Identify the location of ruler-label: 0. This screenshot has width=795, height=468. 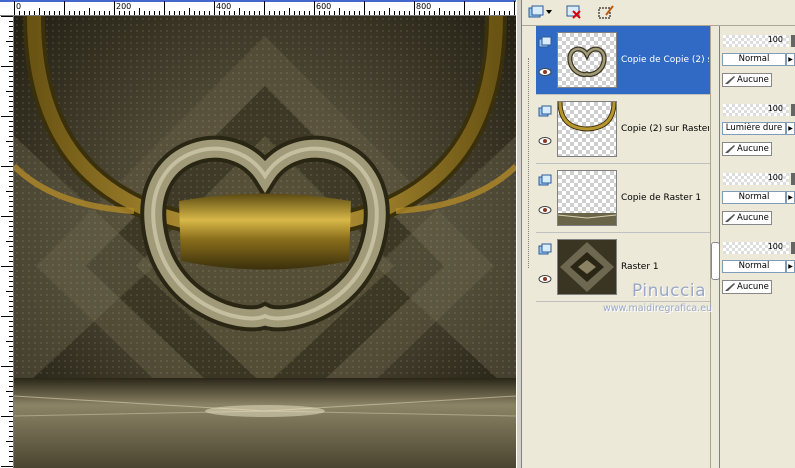
(19, 6).